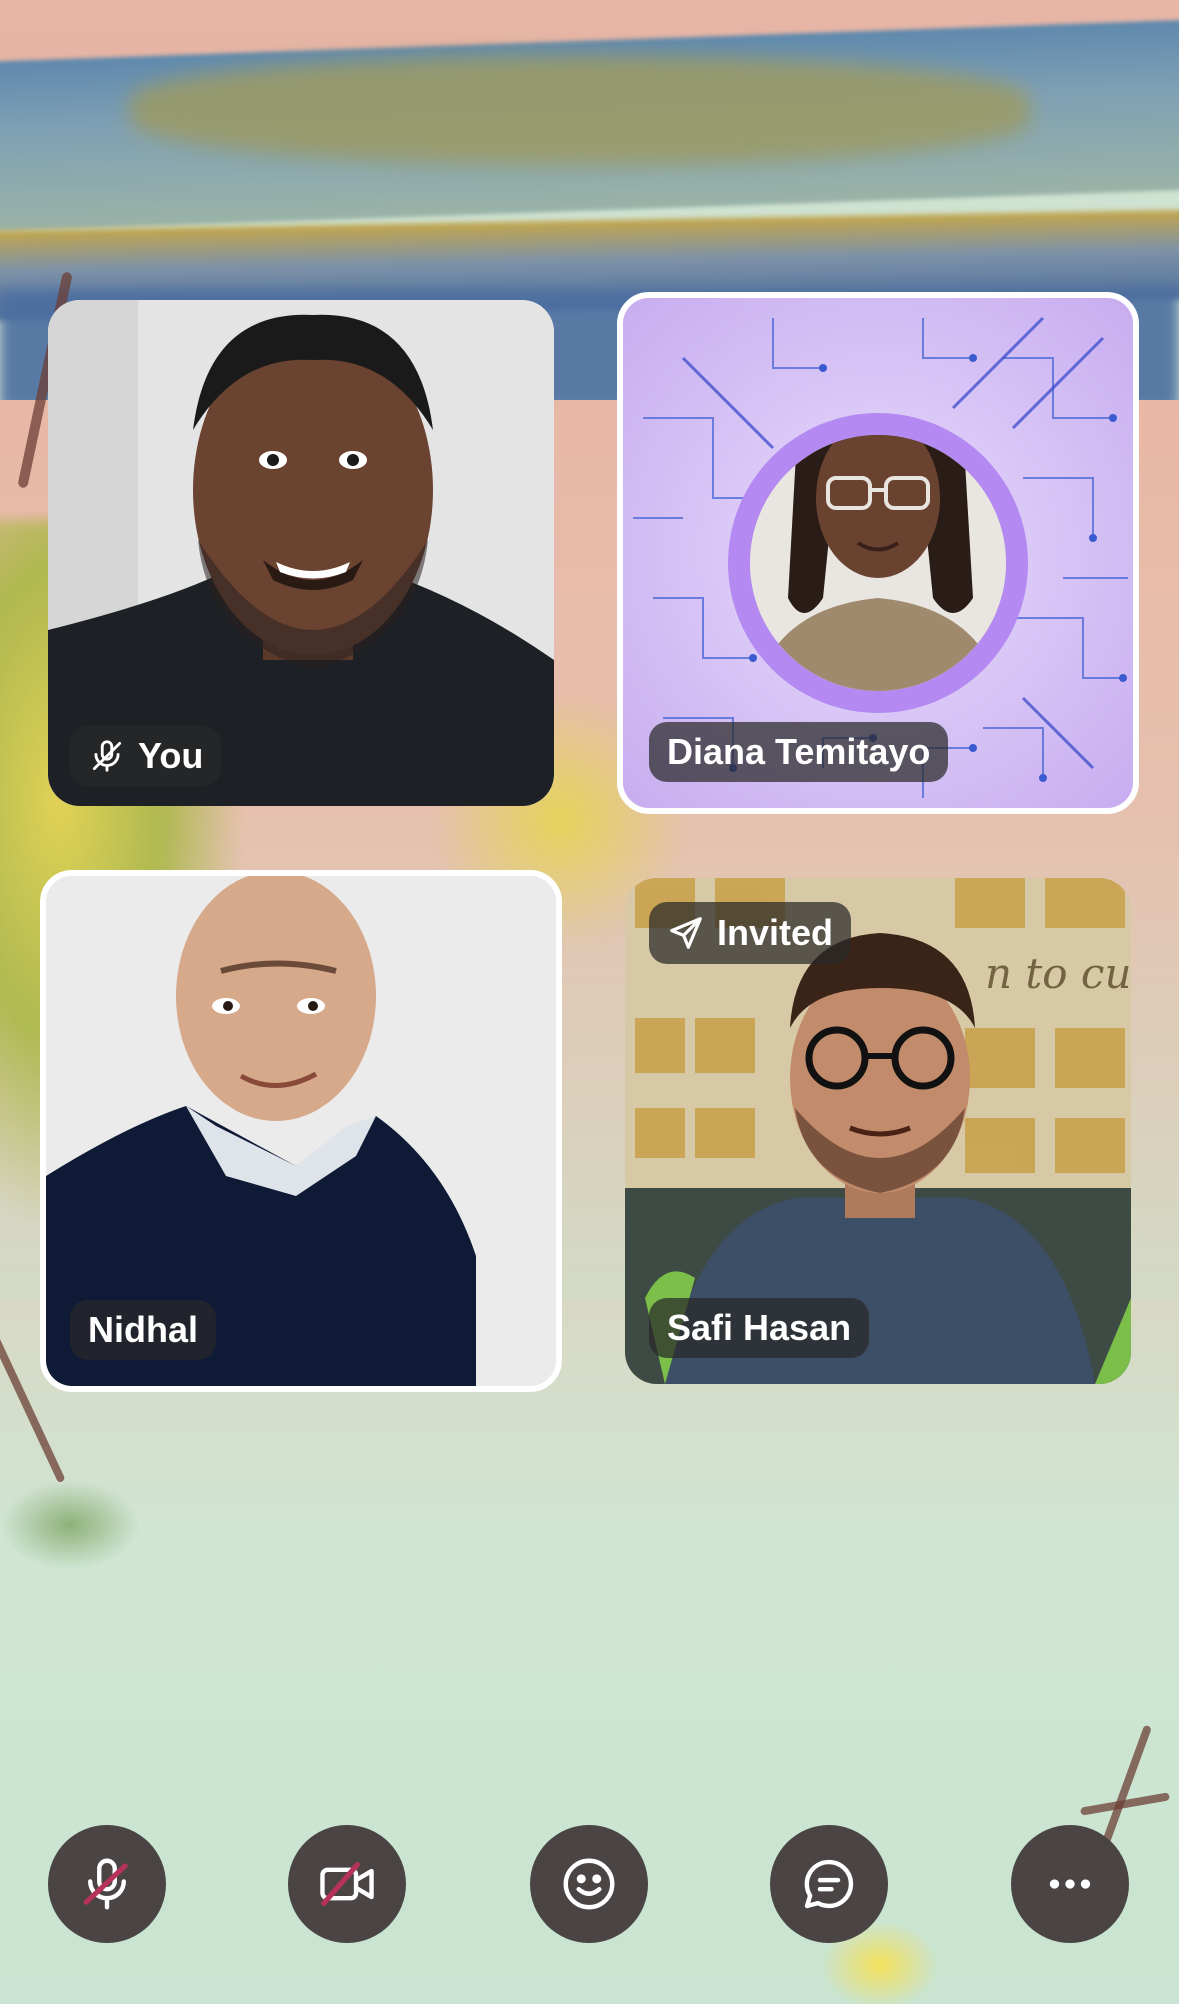  What do you see at coordinates (878, 553) in the screenshot?
I see `participant-tile-diana-temitayo: Diana Temitayo` at bounding box center [878, 553].